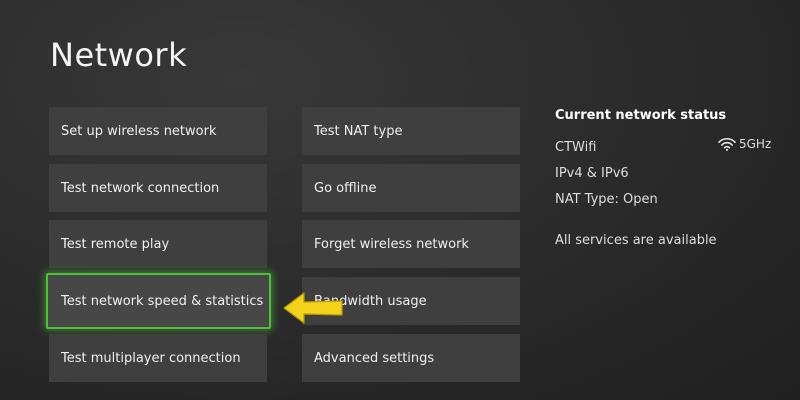  I want to click on test-network-connection-button: Test network connection, so click(158, 188).